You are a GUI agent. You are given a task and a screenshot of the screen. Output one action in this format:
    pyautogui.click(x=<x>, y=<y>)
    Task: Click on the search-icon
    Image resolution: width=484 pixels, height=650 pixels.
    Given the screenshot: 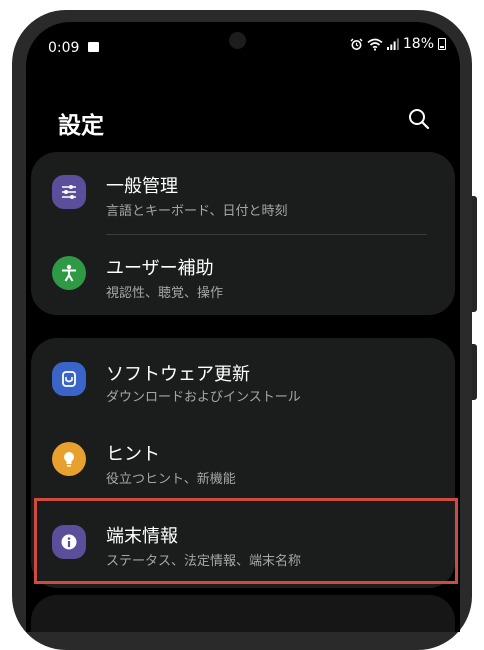 What is the action you would take?
    pyautogui.click(x=419, y=119)
    